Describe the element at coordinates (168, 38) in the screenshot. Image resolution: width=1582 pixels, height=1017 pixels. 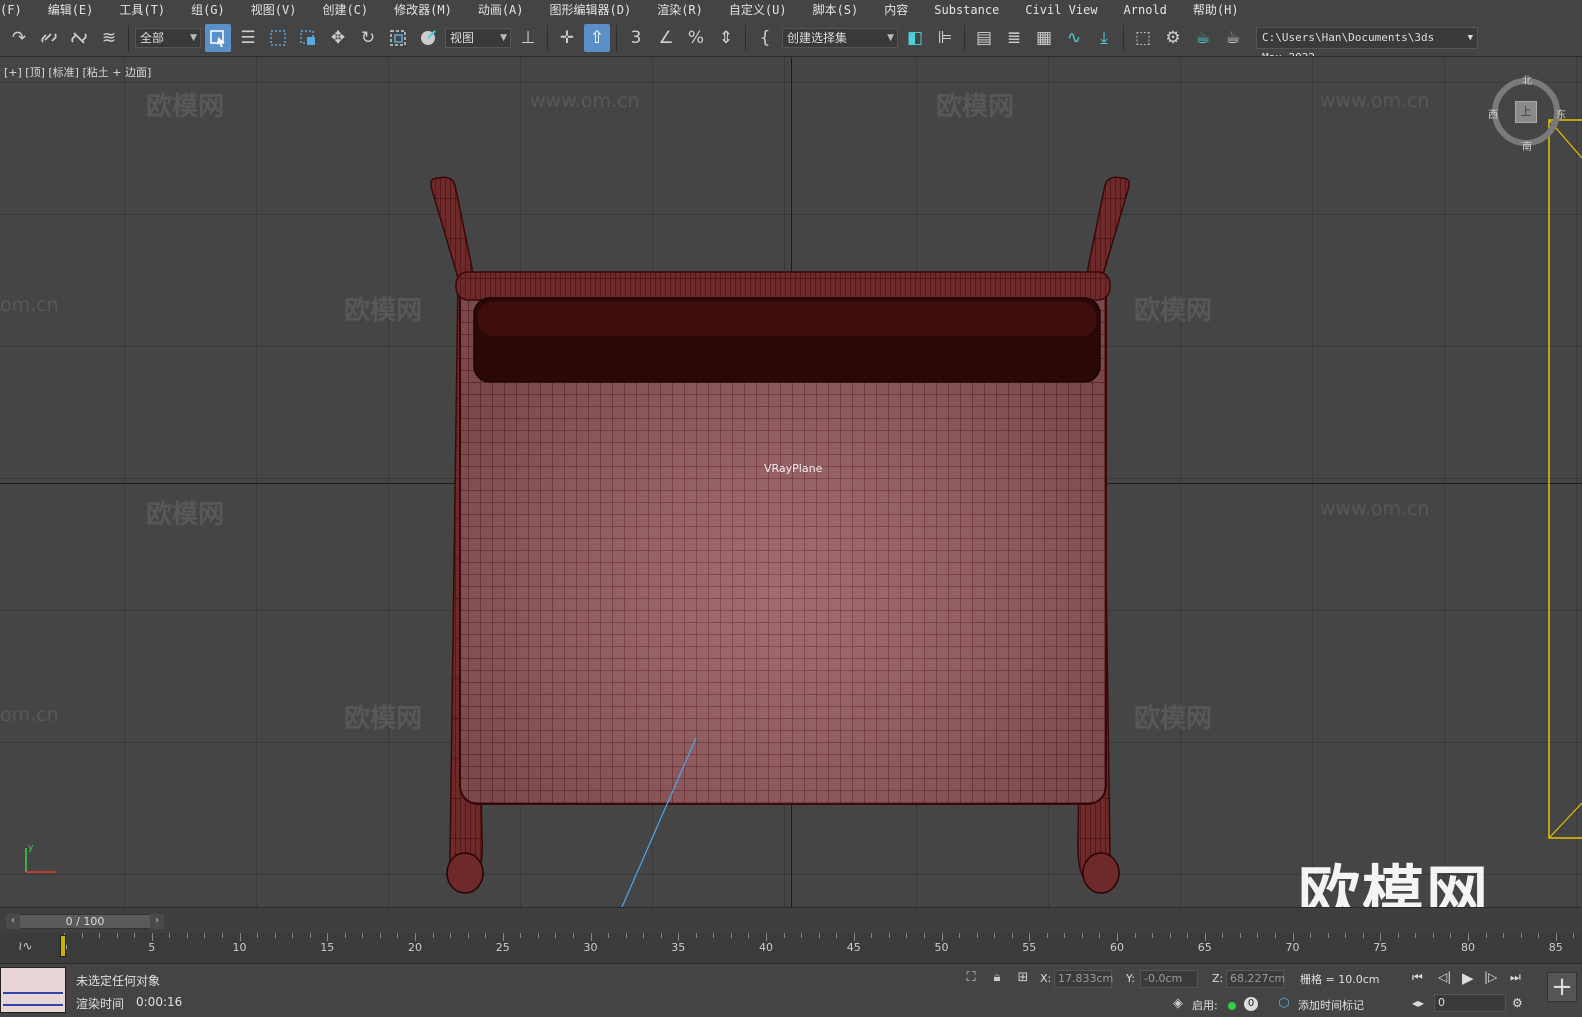
I see `selection-filter-dropdown: 全部 ▼` at that location.